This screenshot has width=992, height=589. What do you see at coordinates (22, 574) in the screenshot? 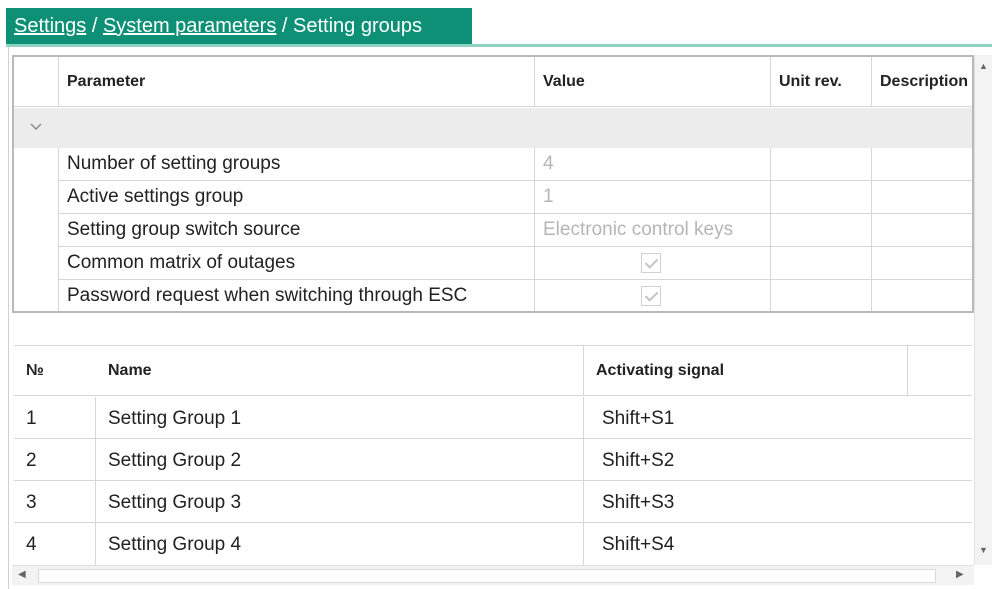
I see `scroll-left-icon: ◀` at bounding box center [22, 574].